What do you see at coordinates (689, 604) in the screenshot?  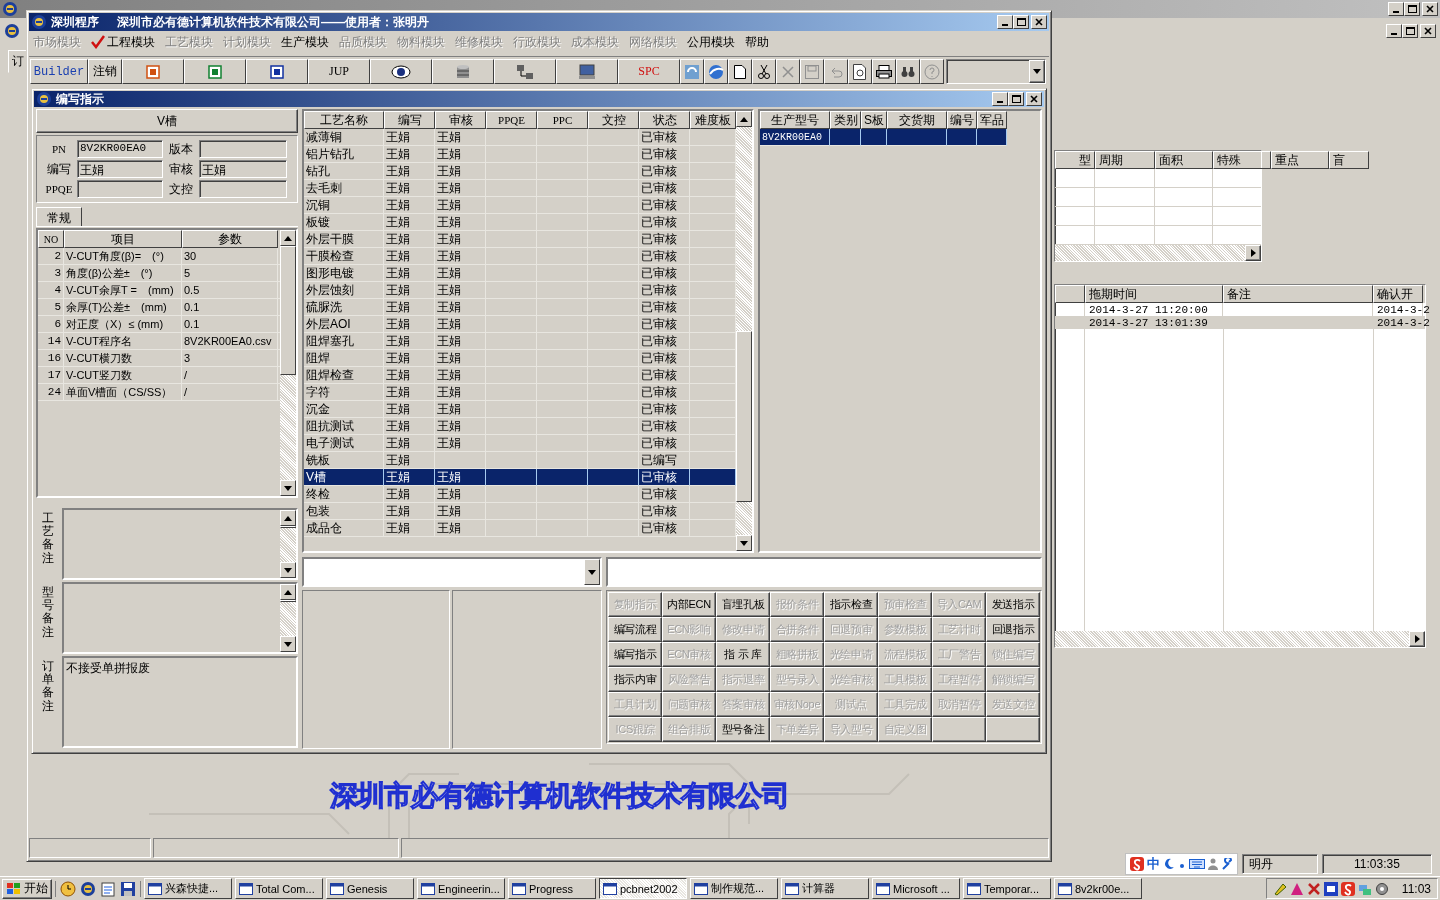 I see `action-button: 内部ECN` at bounding box center [689, 604].